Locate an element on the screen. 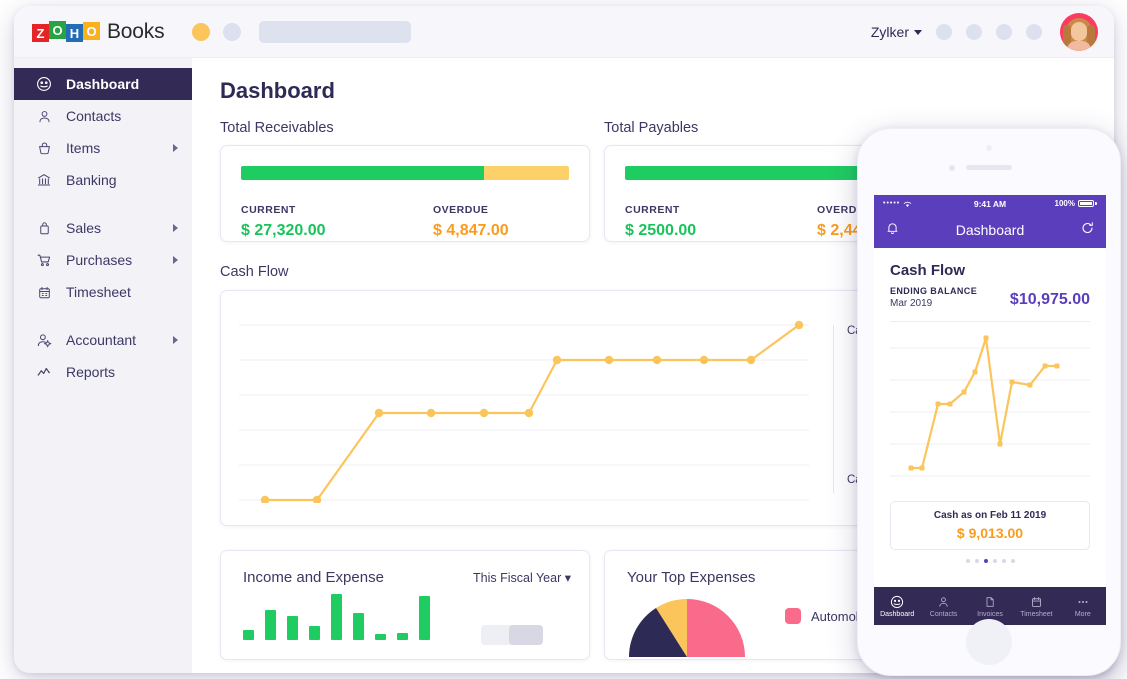 The image size is (1127, 679). org-name-label: Zylker is located at coordinates (889, 31).